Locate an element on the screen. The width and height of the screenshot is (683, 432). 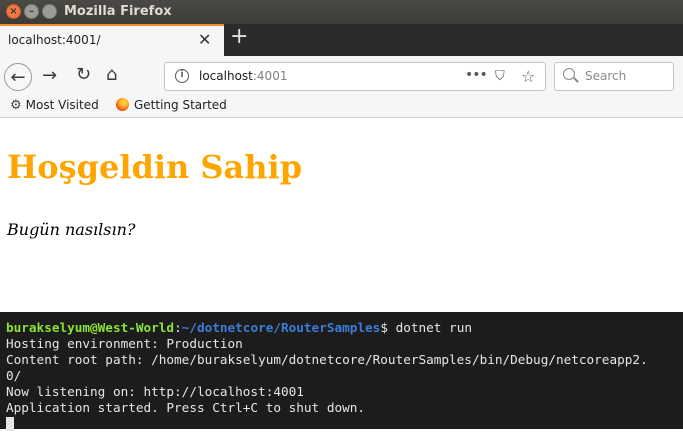
url-host: localhost is located at coordinates (226, 76).